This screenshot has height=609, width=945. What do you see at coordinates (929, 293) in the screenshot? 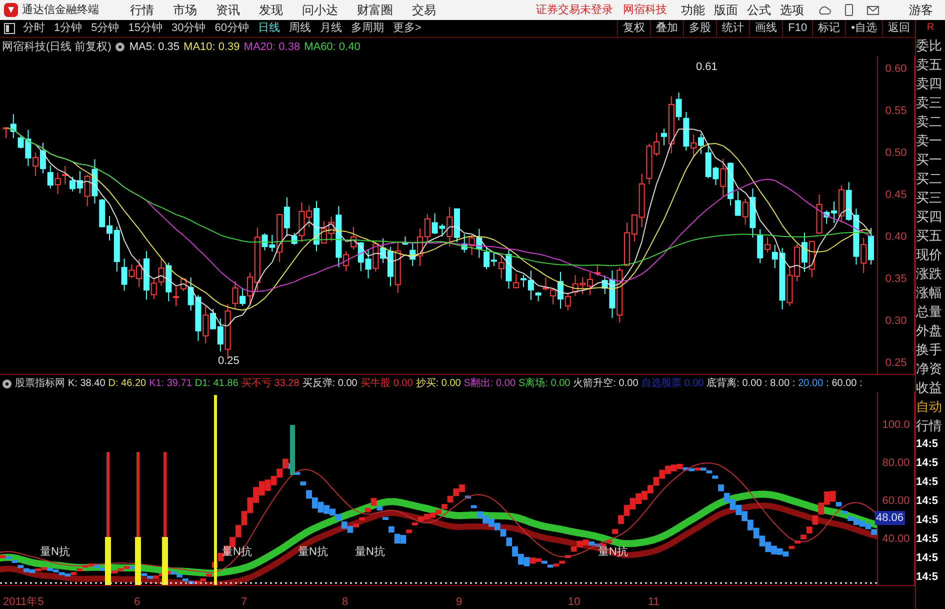
I see `quote-field-label: 涨幅` at bounding box center [929, 293].